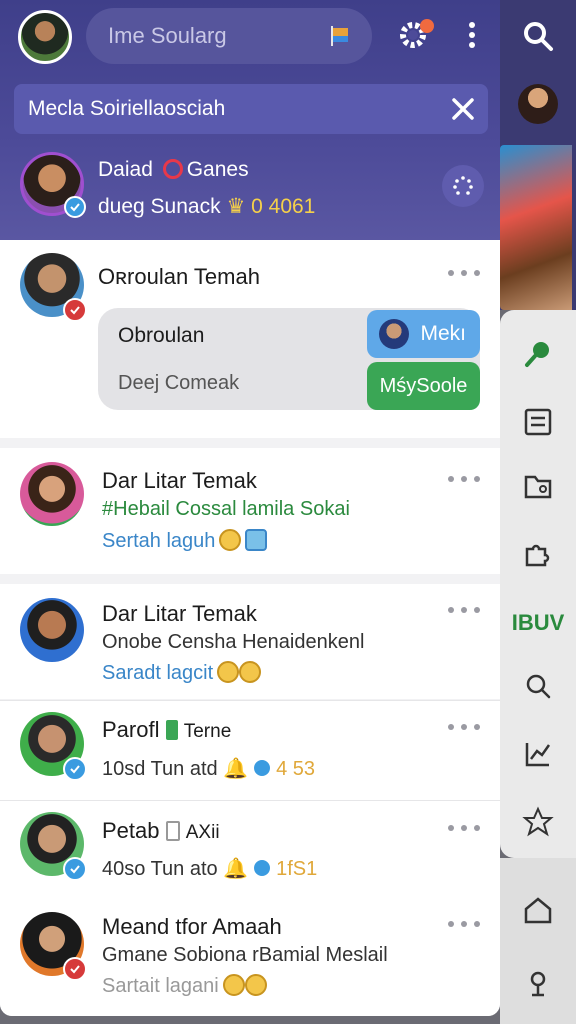 The height and width of the screenshot is (1024, 576). What do you see at coordinates (538, 422) in the screenshot?
I see `list-icon` at bounding box center [538, 422].